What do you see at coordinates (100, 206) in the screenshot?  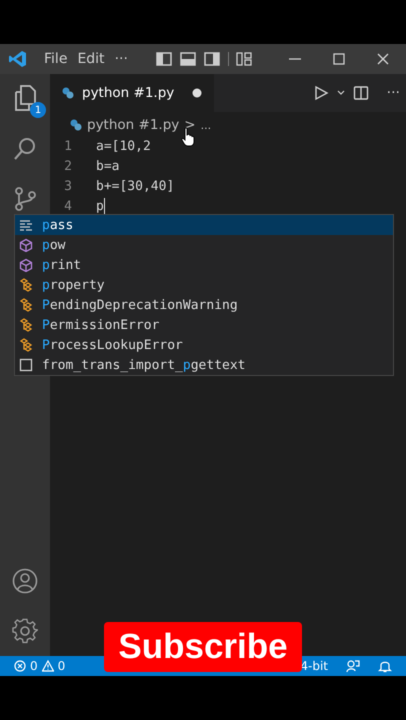 I see `code-line: p` at bounding box center [100, 206].